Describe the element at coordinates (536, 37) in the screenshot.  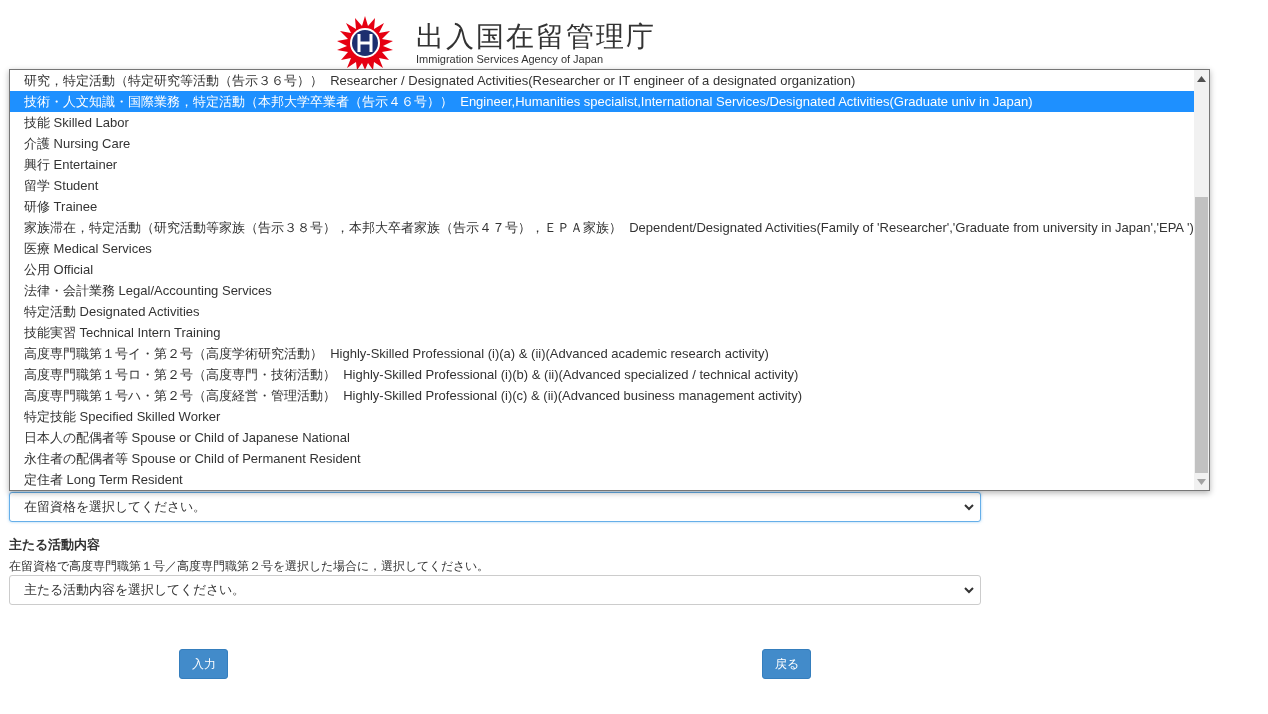
I see `agency-title: 出入国在留管理庁` at that location.